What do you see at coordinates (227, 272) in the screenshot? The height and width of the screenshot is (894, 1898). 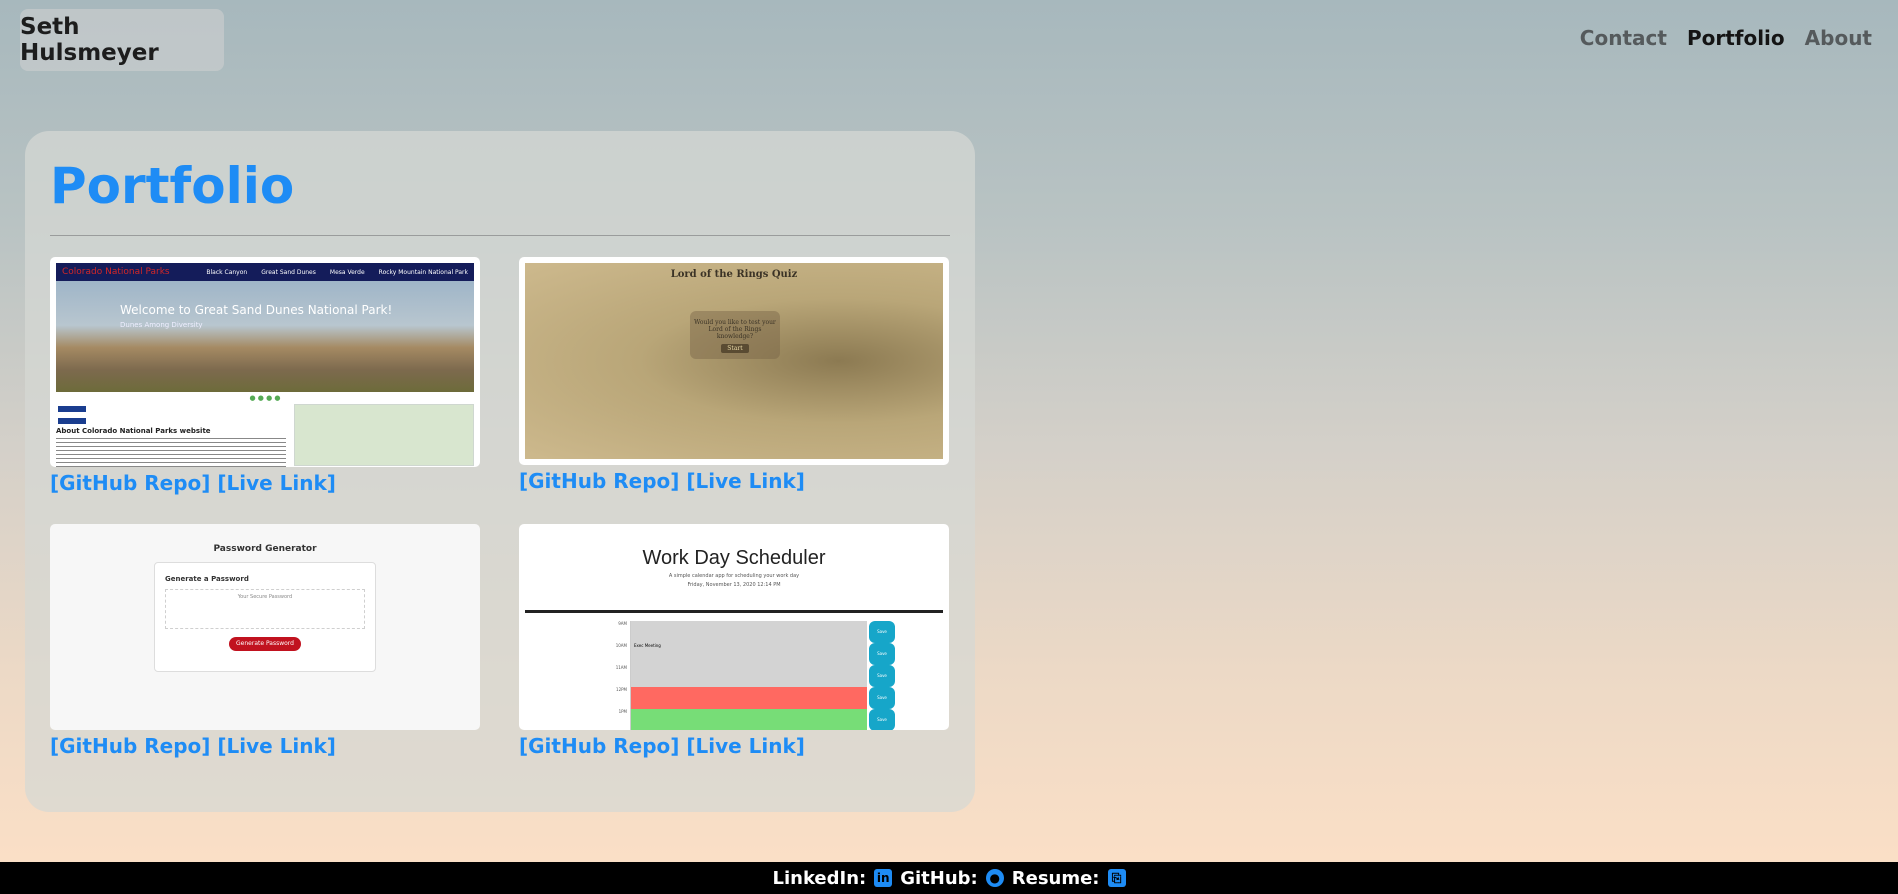 I see `thumb-menu-item: Black Canyon` at bounding box center [227, 272].